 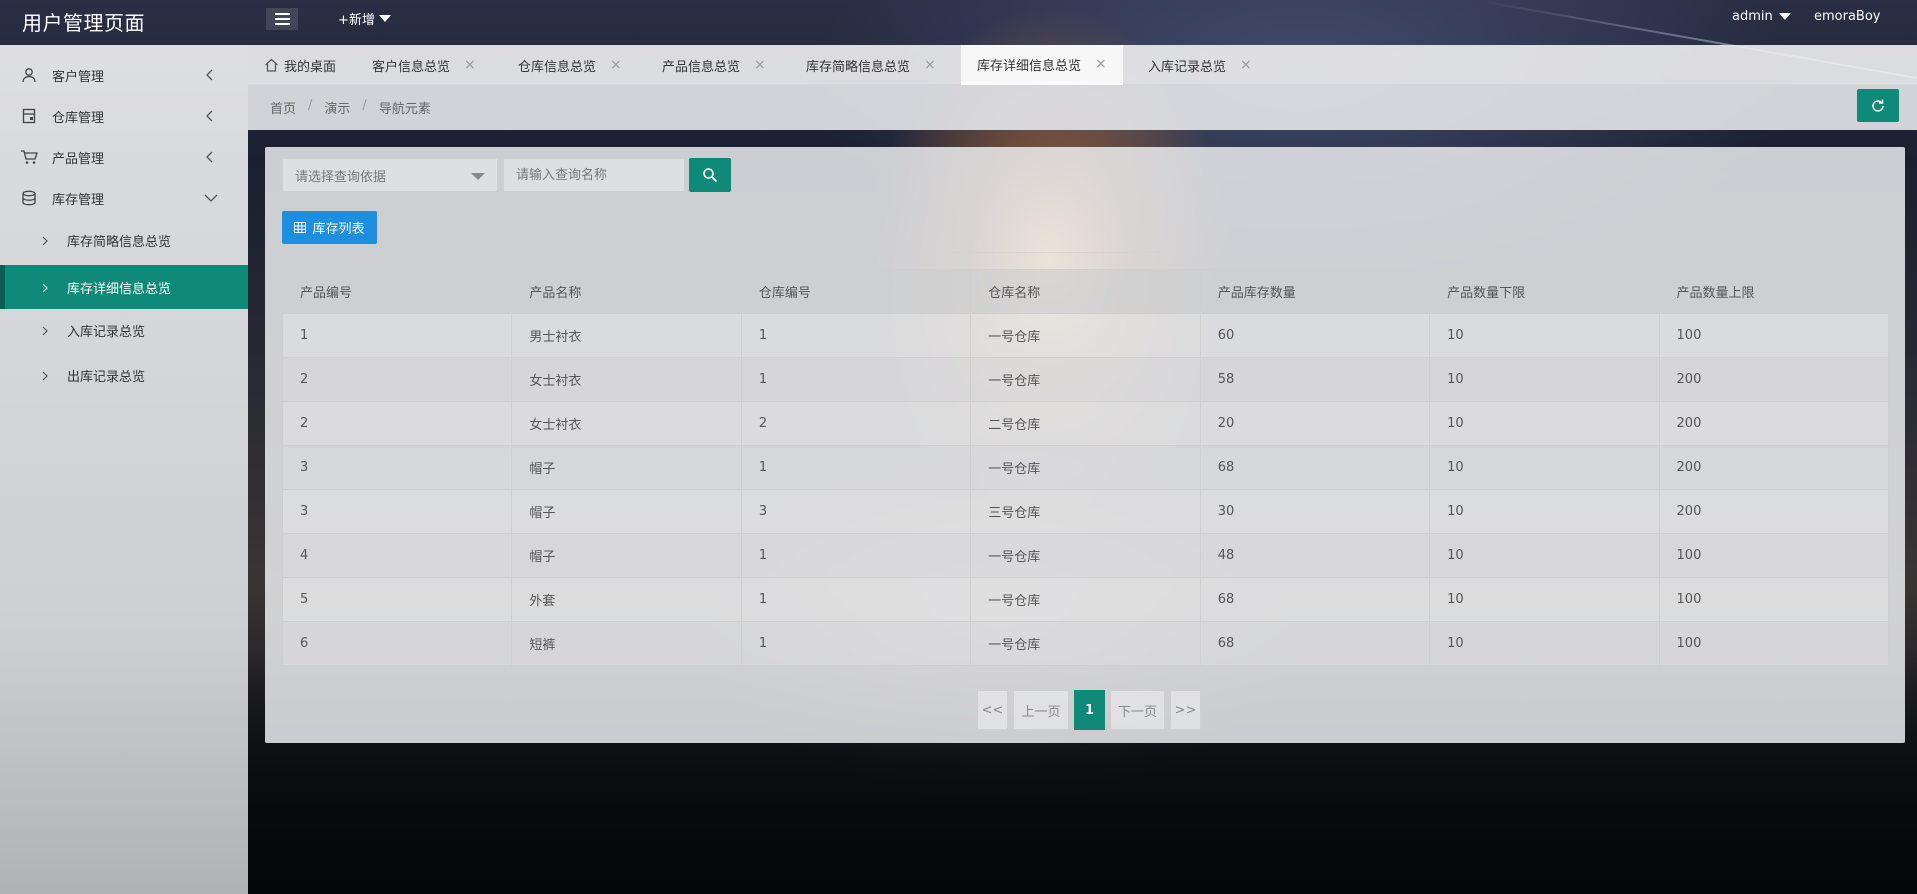 What do you see at coordinates (594, 175) in the screenshot?
I see `query-name-input` at bounding box center [594, 175].